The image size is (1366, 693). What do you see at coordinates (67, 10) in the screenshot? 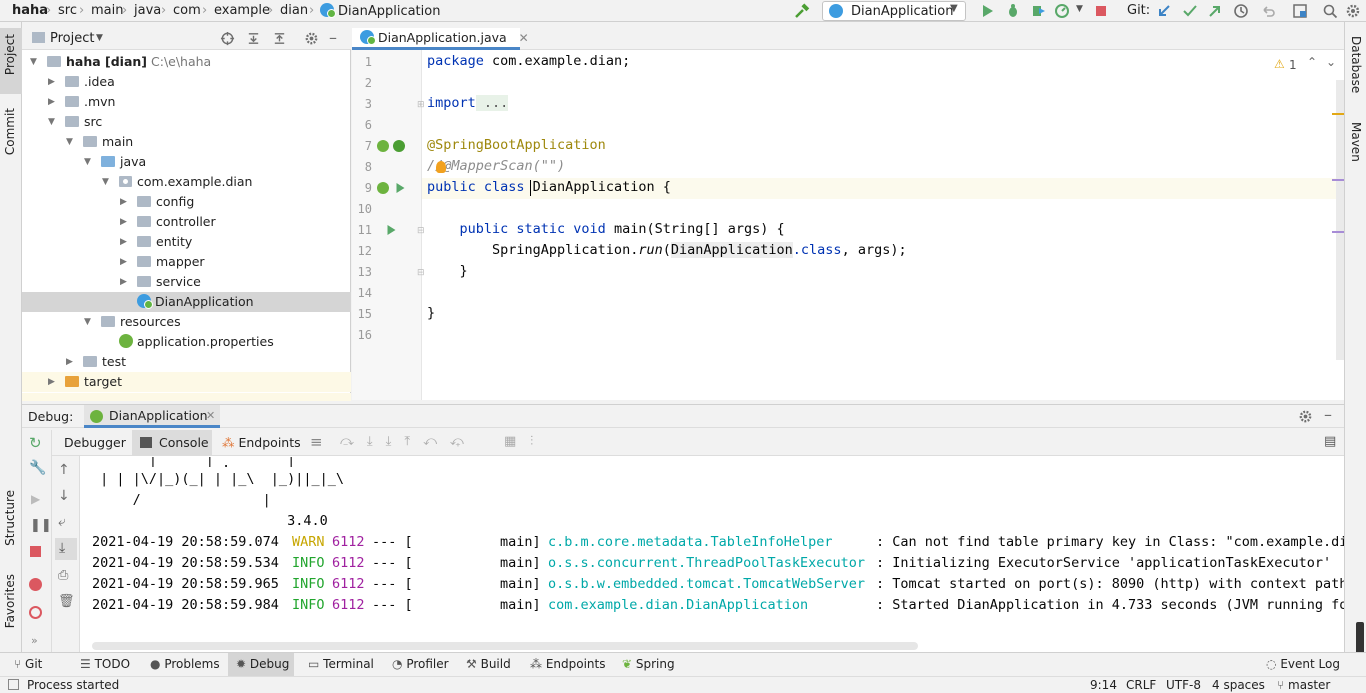
I see `breadcrumb-src: src` at bounding box center [67, 10].